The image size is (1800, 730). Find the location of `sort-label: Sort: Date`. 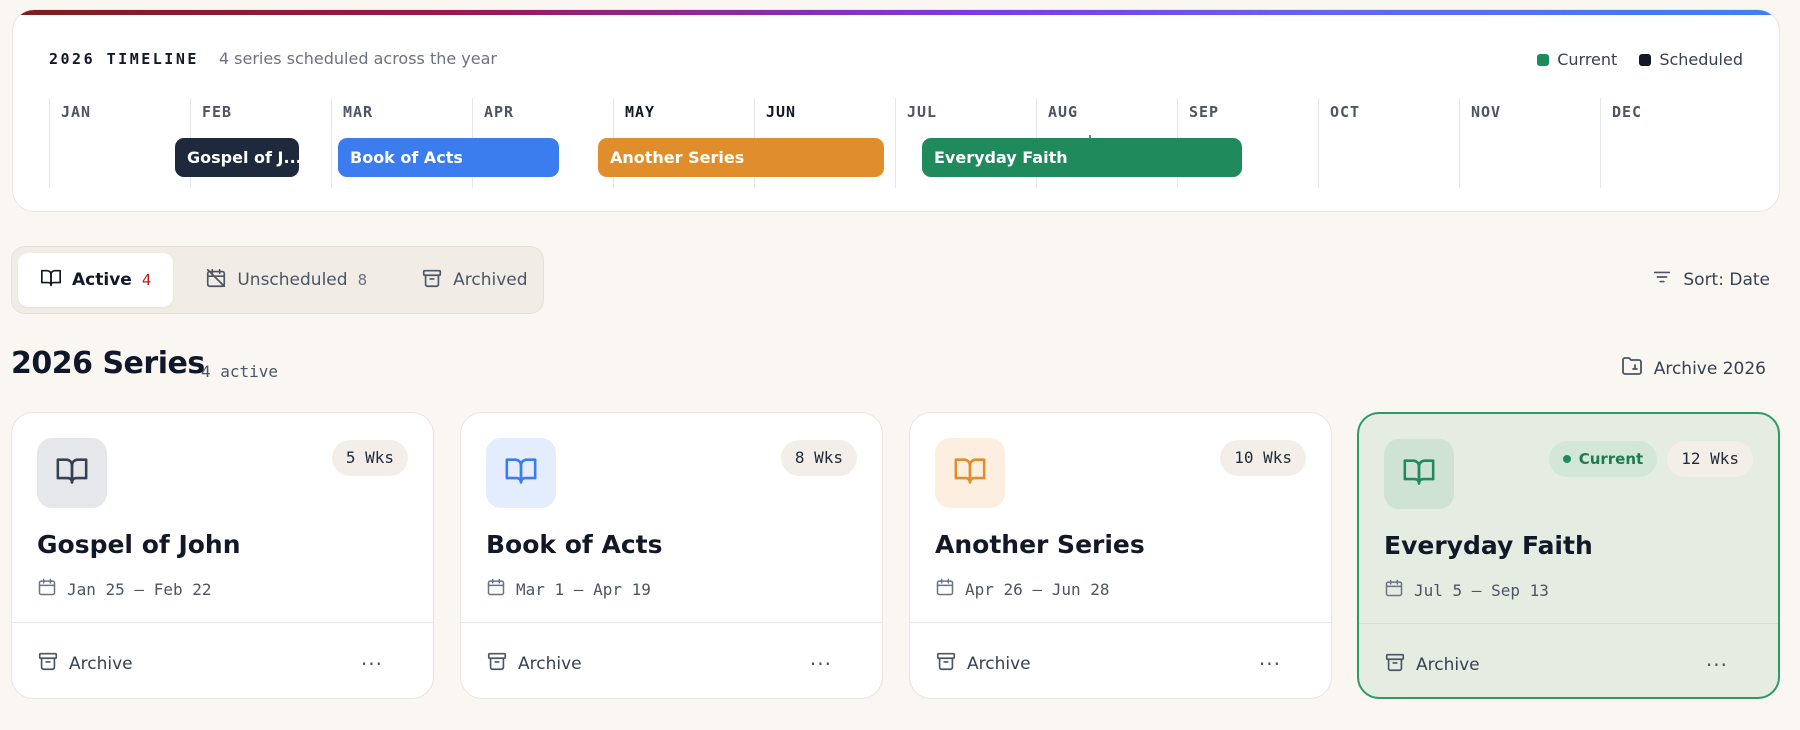

sort-label: Sort: Date is located at coordinates (1726, 279).